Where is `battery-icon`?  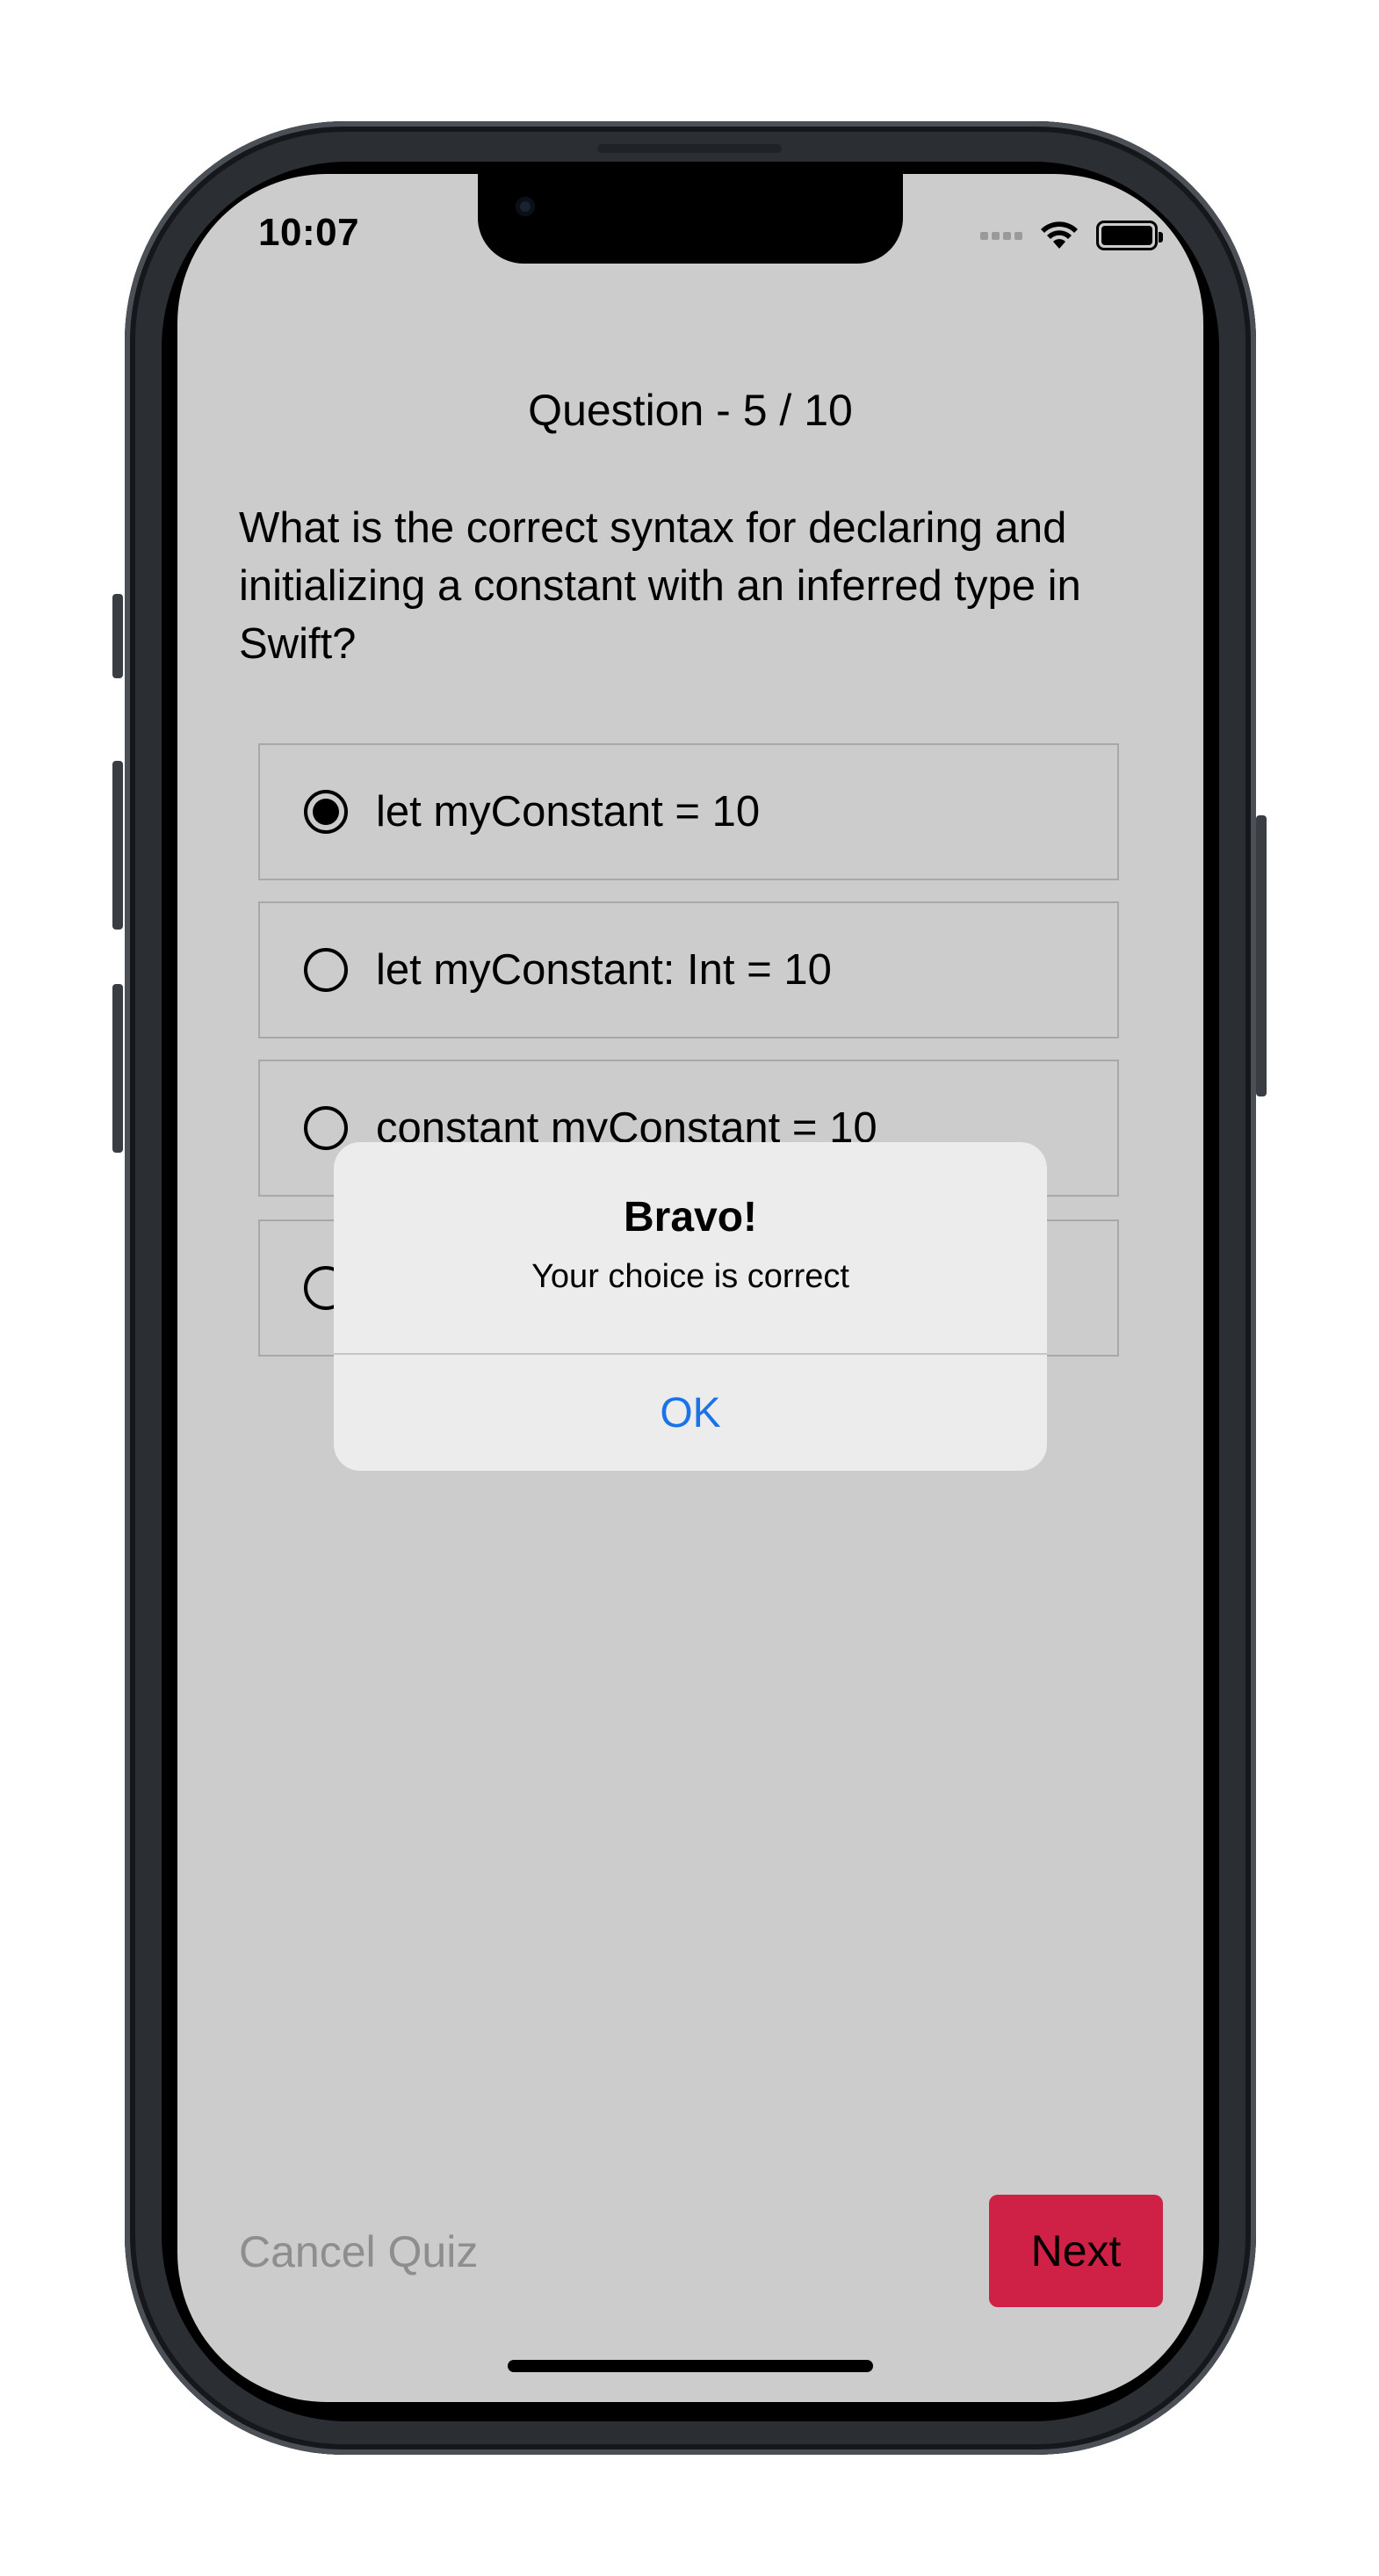
battery-icon is located at coordinates (1129, 235).